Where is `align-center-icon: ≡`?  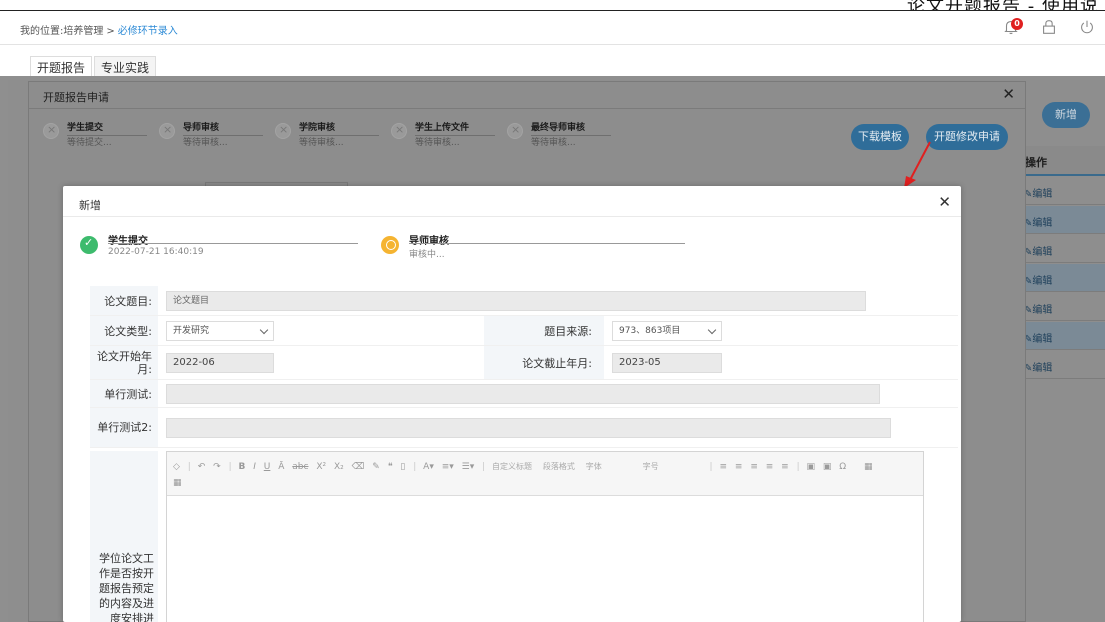
align-center-icon: ≡ is located at coordinates (739, 467).